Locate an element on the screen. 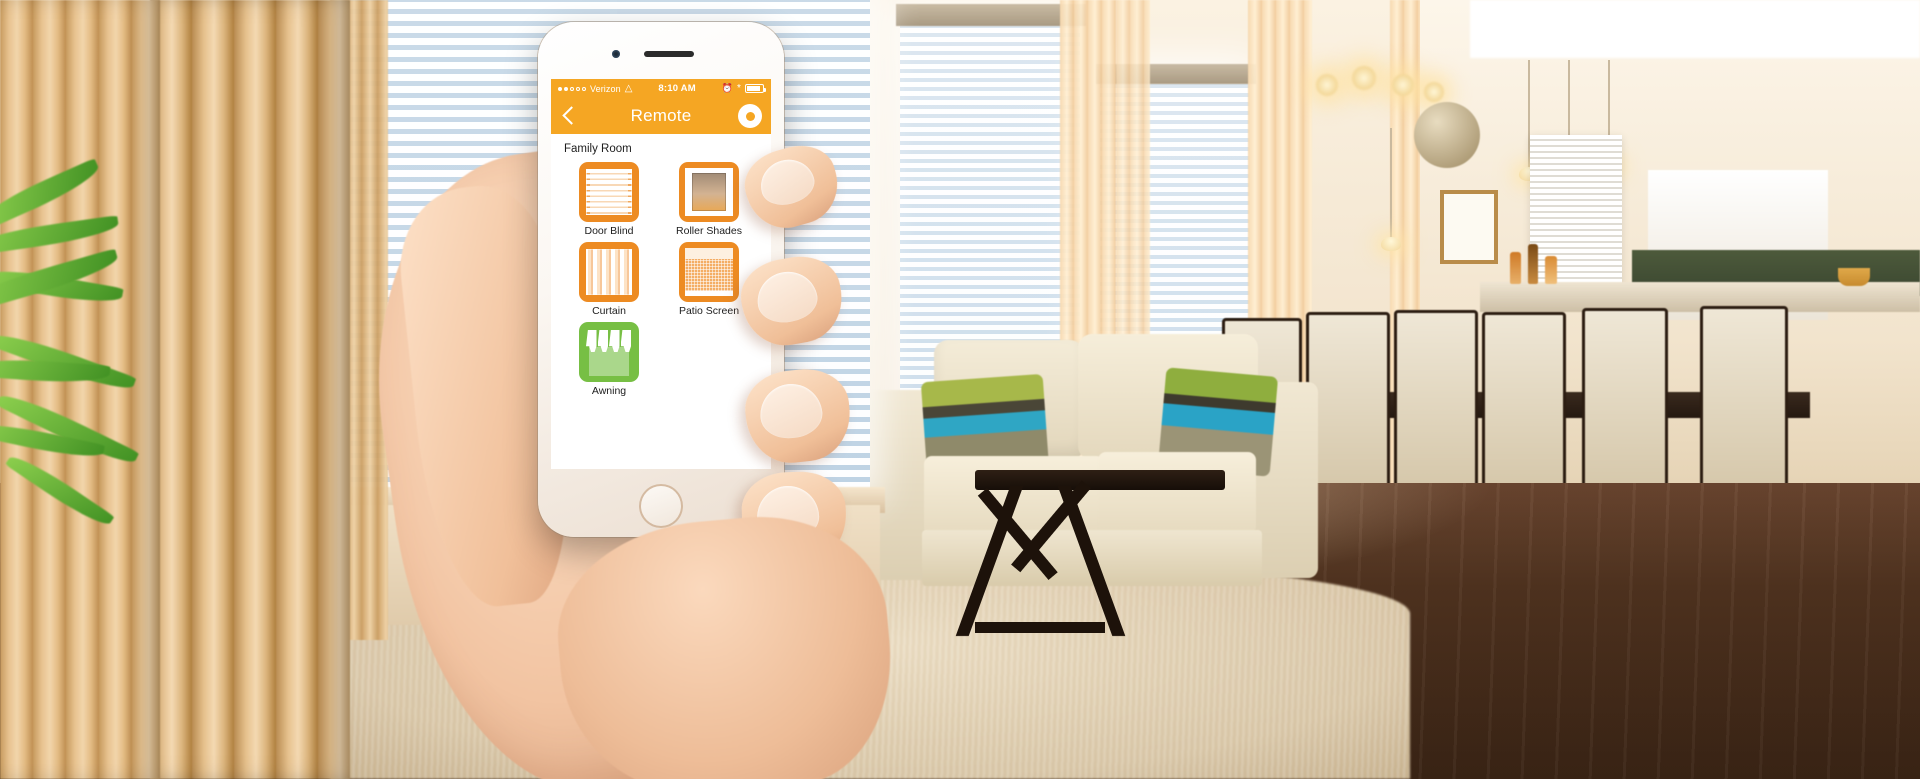 The width and height of the screenshot is (1920, 779). door-blind-icon is located at coordinates (609, 192).